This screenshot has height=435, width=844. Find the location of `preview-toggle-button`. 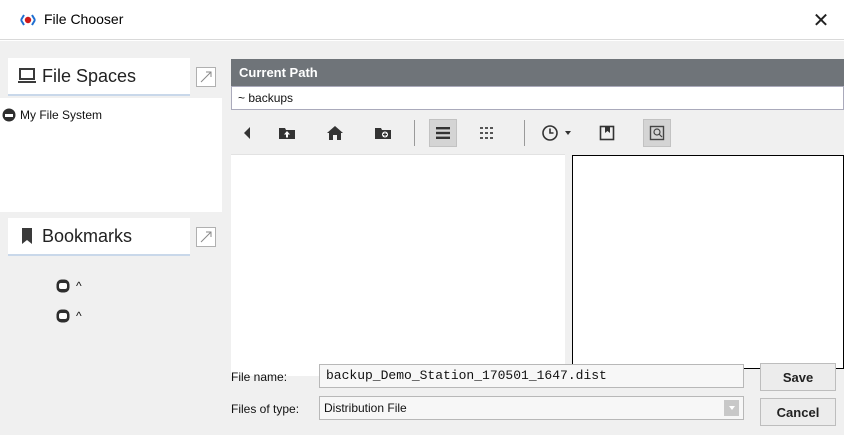

preview-toggle-button is located at coordinates (657, 133).